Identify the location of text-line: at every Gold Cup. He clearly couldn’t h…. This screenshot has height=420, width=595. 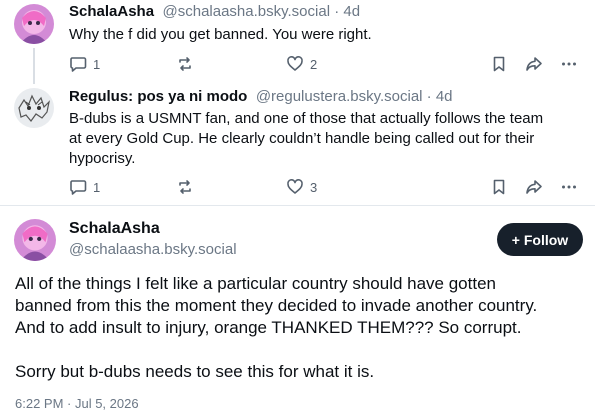
(302, 138).